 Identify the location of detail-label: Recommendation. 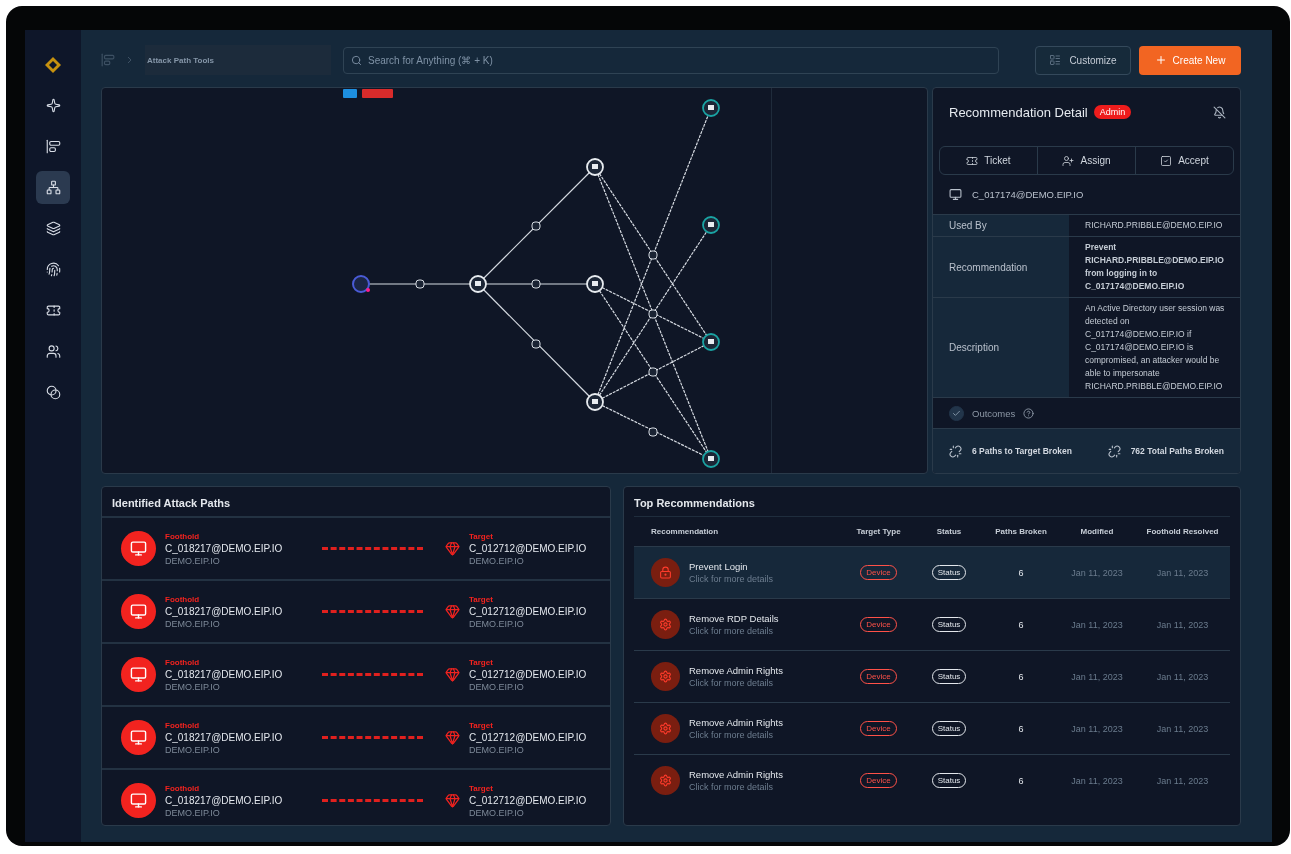
(1001, 267).